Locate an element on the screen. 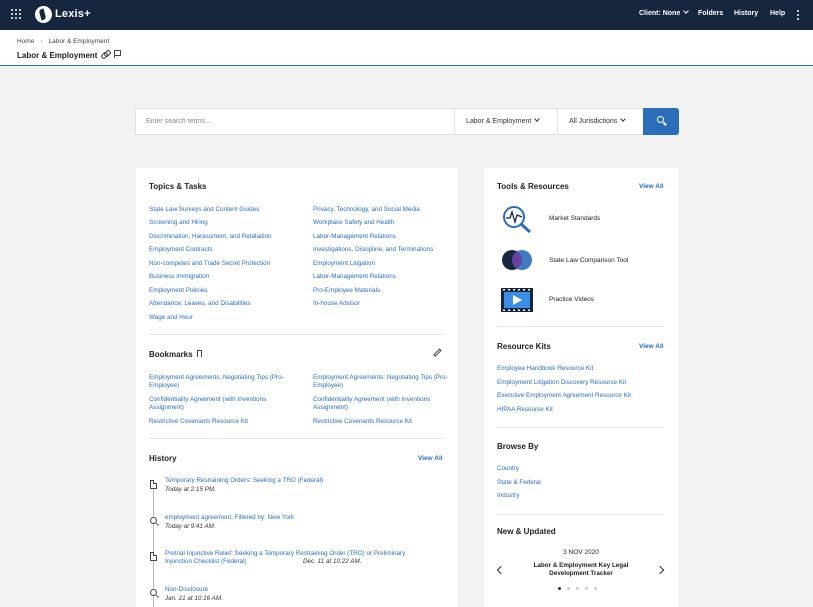 The image size is (813, 607). carousel-dots is located at coordinates (577, 588).